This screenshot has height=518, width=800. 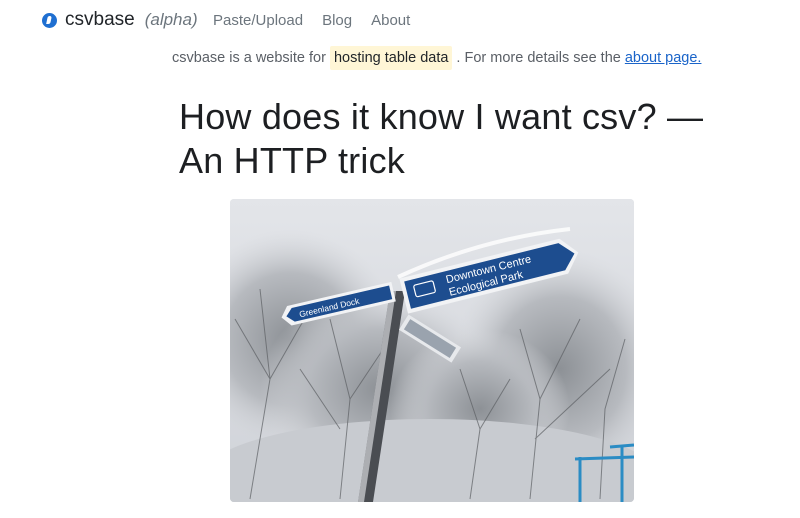 I want to click on tagline-middle: . For more details see the, so click(x=538, y=58).